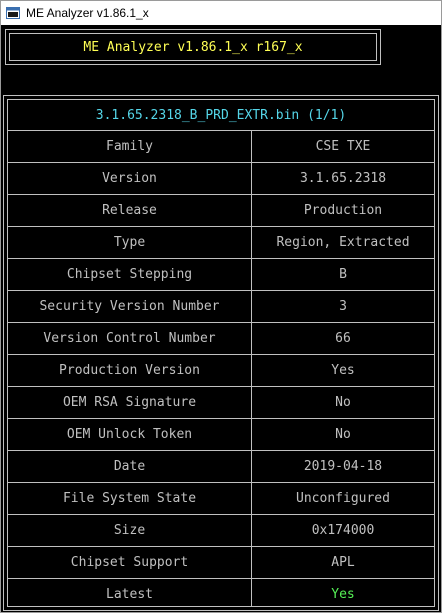  I want to click on row-label: Version Control Number, so click(129, 338).